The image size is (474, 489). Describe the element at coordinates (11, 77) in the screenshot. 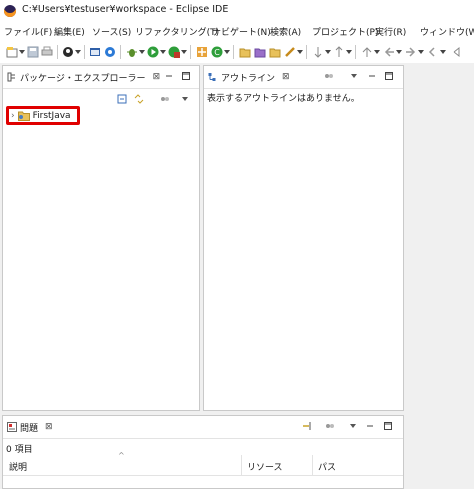

I see `package-explorer-icon` at that location.